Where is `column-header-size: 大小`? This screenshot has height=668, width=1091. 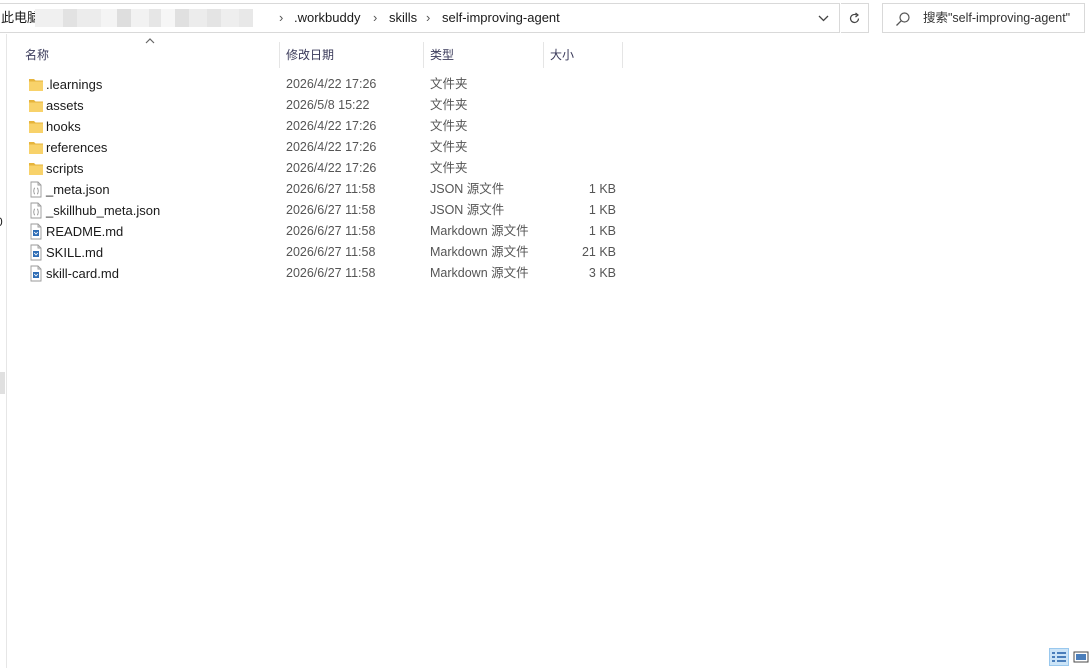 column-header-size: 大小 is located at coordinates (562, 56).